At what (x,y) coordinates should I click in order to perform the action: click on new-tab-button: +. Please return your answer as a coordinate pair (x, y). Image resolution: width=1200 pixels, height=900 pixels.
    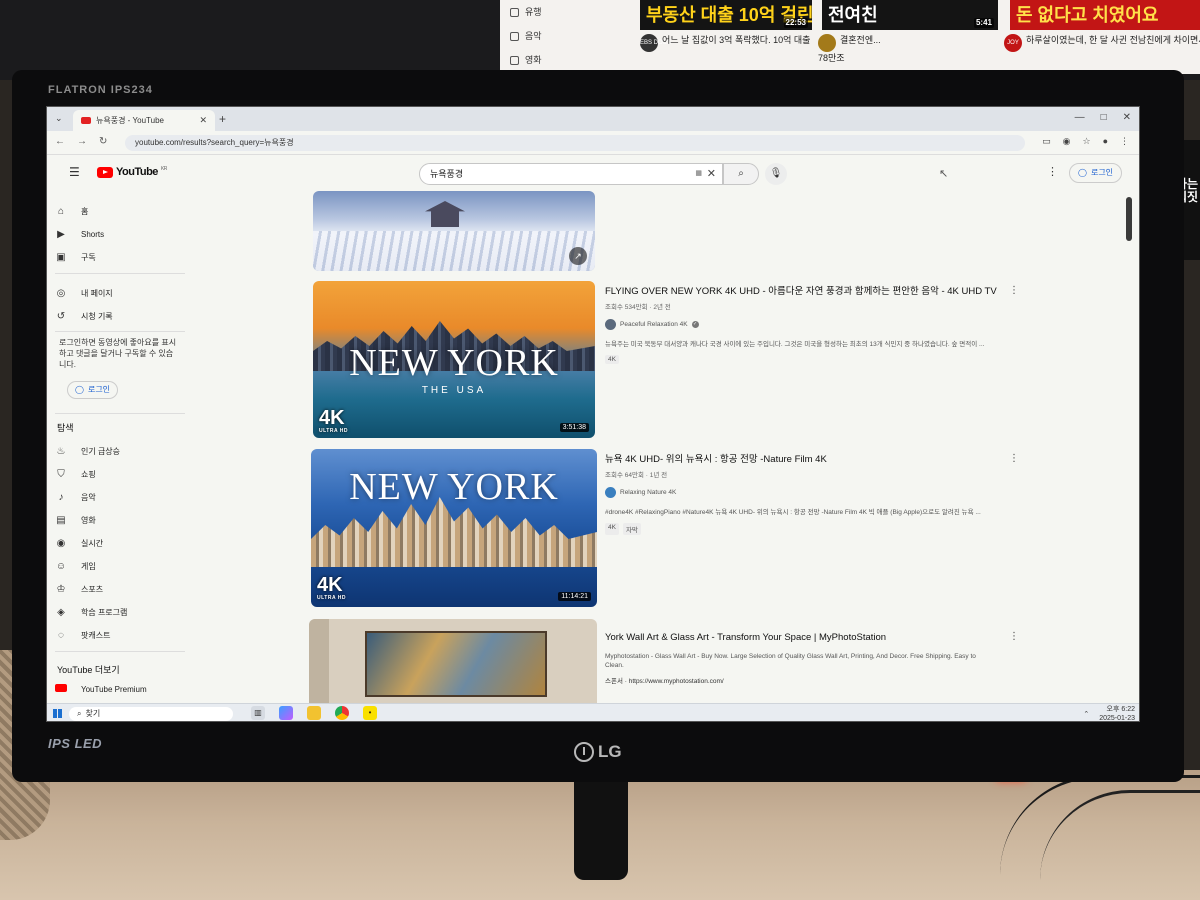
    Looking at the image, I should click on (222, 119).